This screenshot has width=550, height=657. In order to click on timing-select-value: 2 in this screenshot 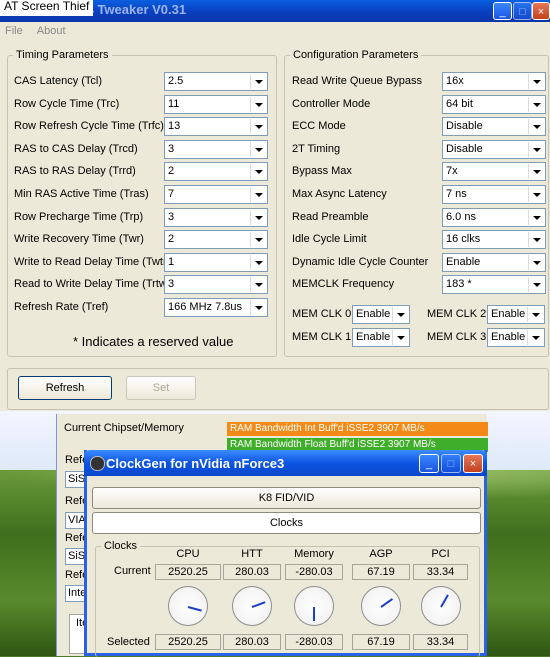, I will do `click(171, 239)`.